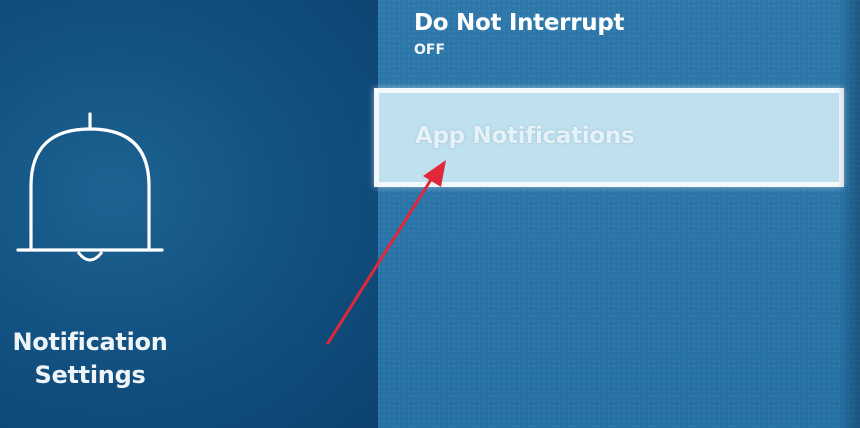 The image size is (860, 428). What do you see at coordinates (608, 43) in the screenshot?
I see `menu-item-do-not-interrupt: Do Not Interrupt OFF` at bounding box center [608, 43].